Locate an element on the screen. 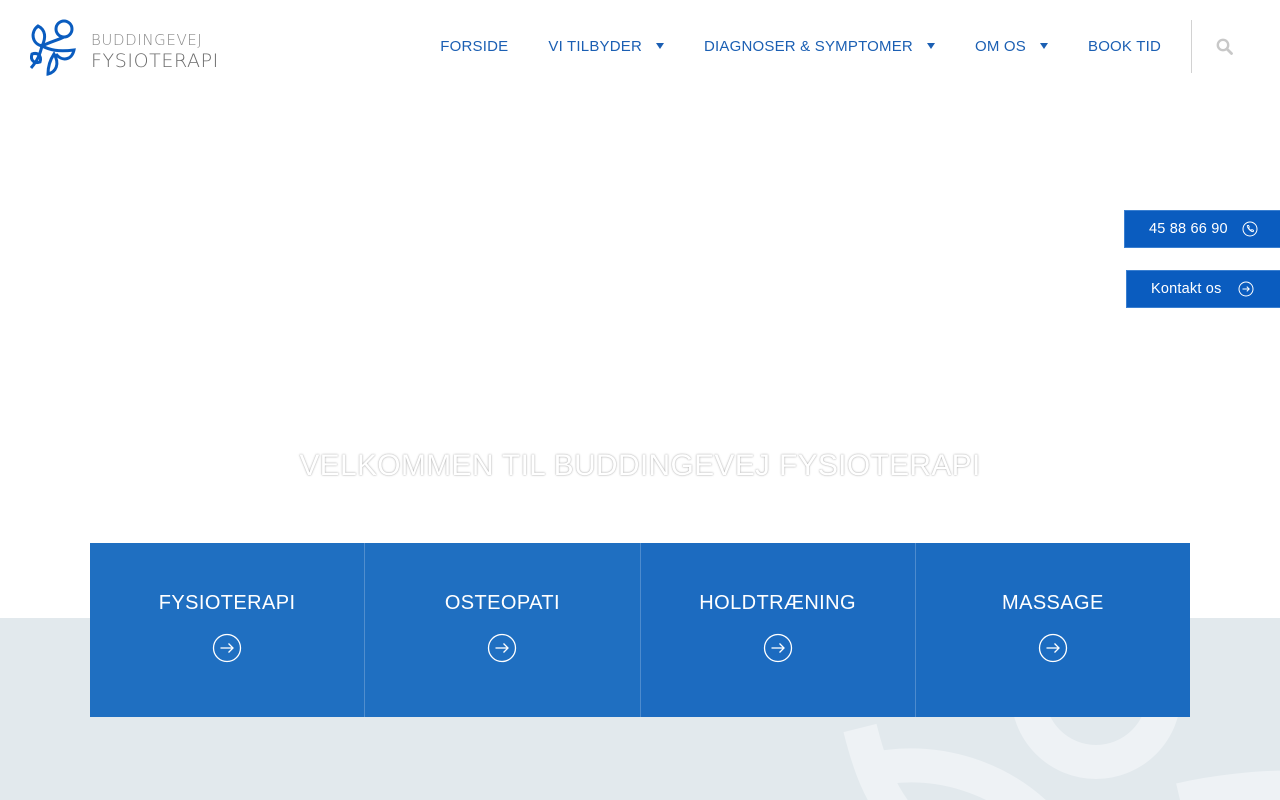 This screenshot has height=800, width=1280. service-card-massage: MASSAGE is located at coordinates (1052, 630).